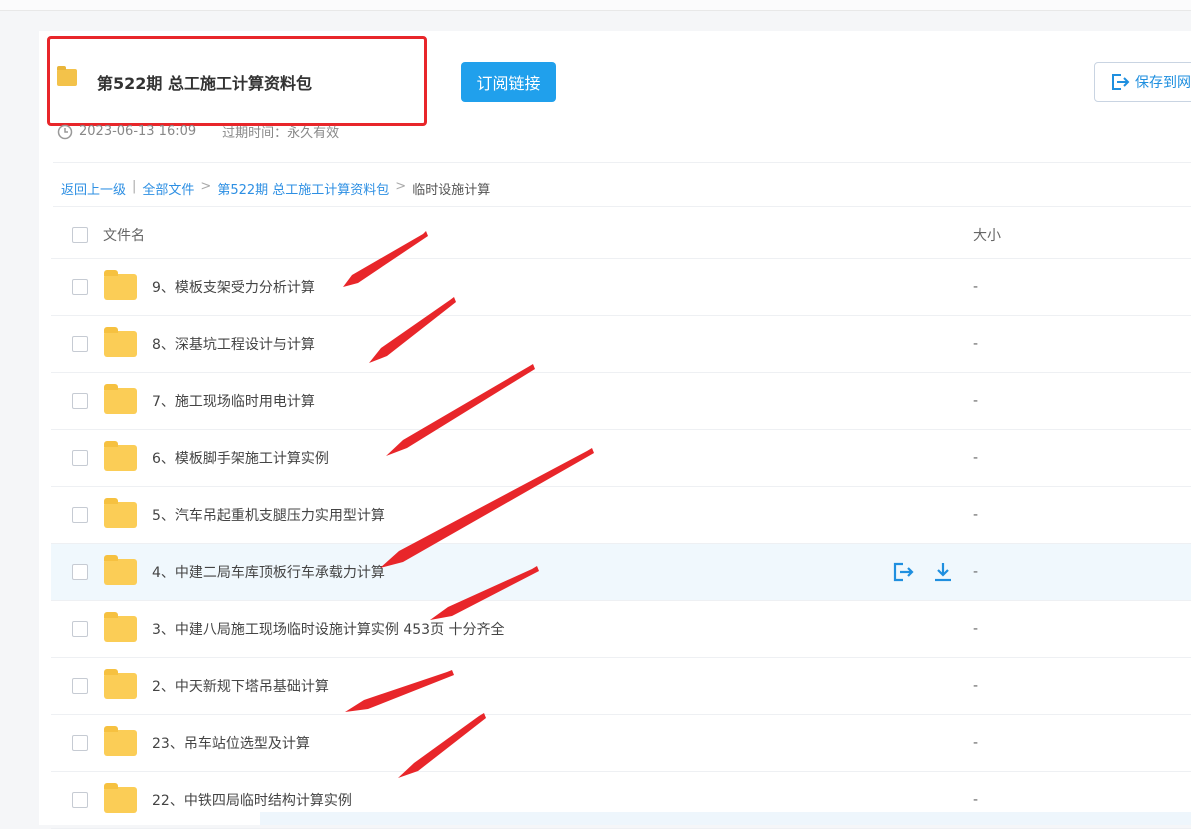  I want to click on file-name: 8、深基坑工程设计与计算, so click(233, 344).